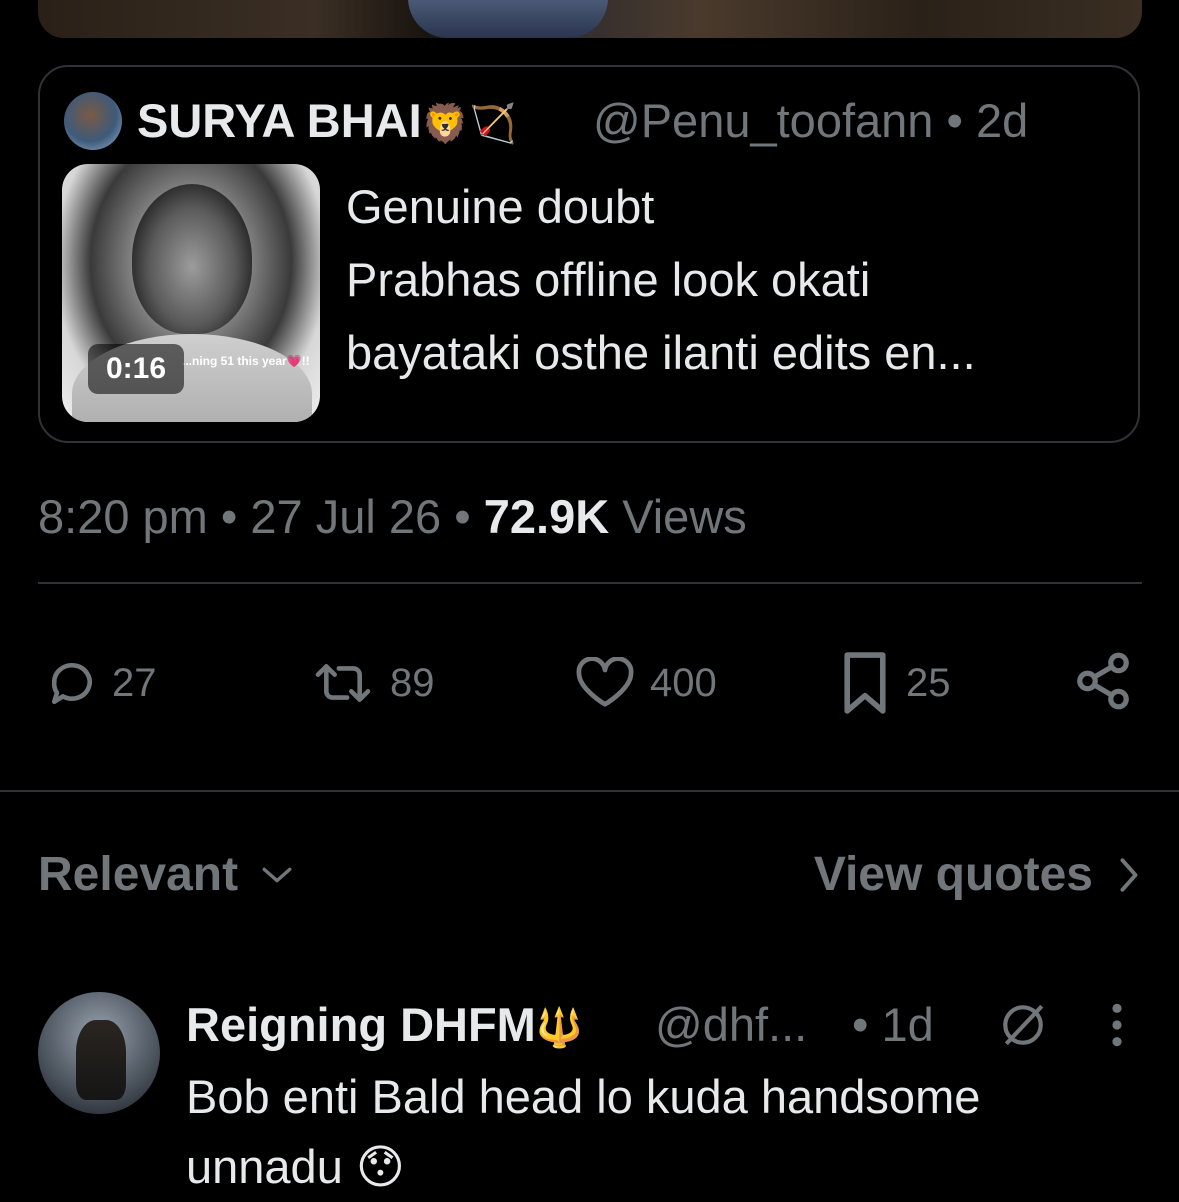 This screenshot has width=1179, height=1202. Describe the element at coordinates (384, 1027) in the screenshot. I see `reply-user-name: Reigning DHFM🔱` at that location.